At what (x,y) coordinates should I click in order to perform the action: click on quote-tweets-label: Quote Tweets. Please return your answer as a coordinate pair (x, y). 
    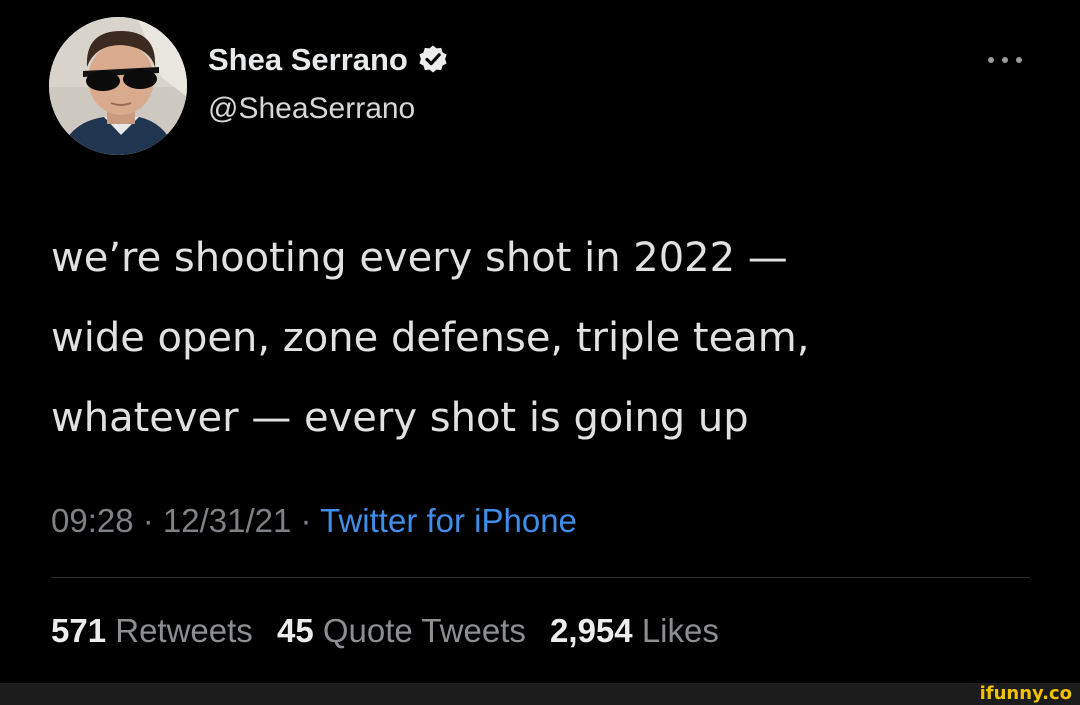
    Looking at the image, I should click on (424, 630).